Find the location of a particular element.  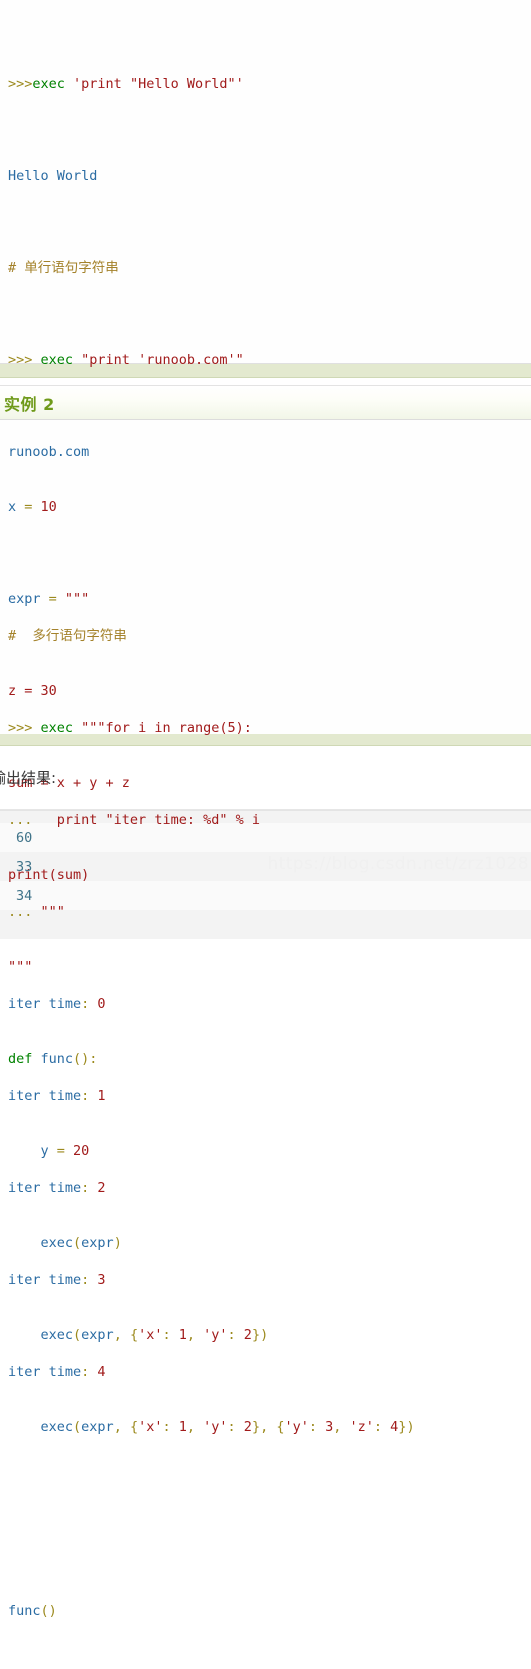

code-line: iter time: 1 is located at coordinates (269, 1096).